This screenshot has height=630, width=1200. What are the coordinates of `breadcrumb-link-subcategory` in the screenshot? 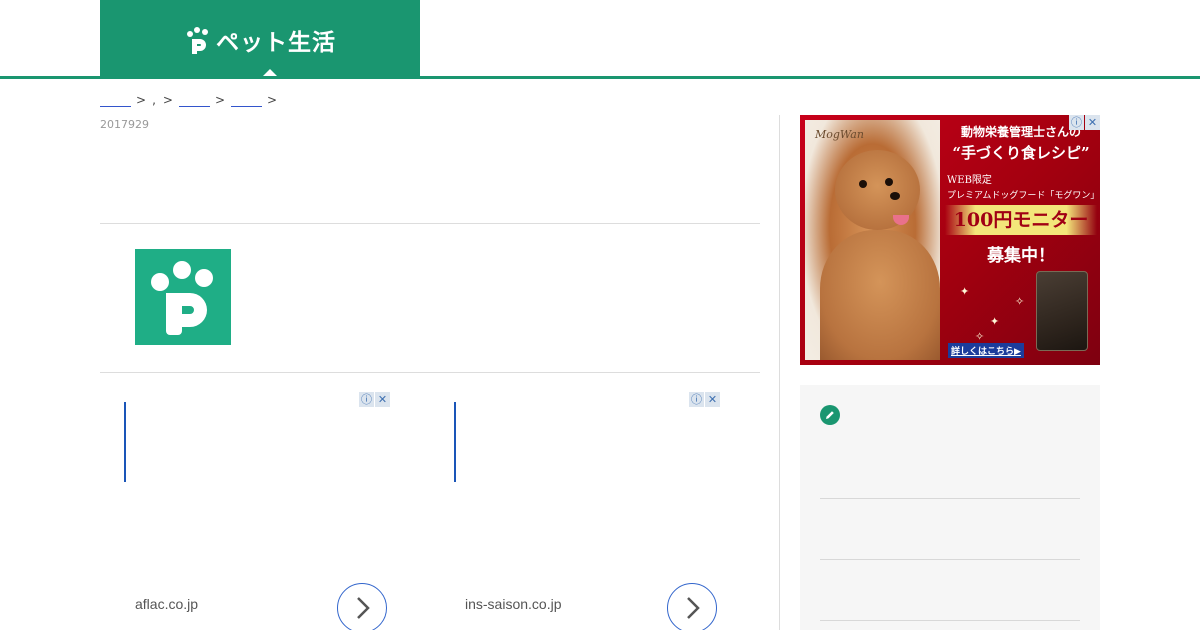 It's located at (247, 100).